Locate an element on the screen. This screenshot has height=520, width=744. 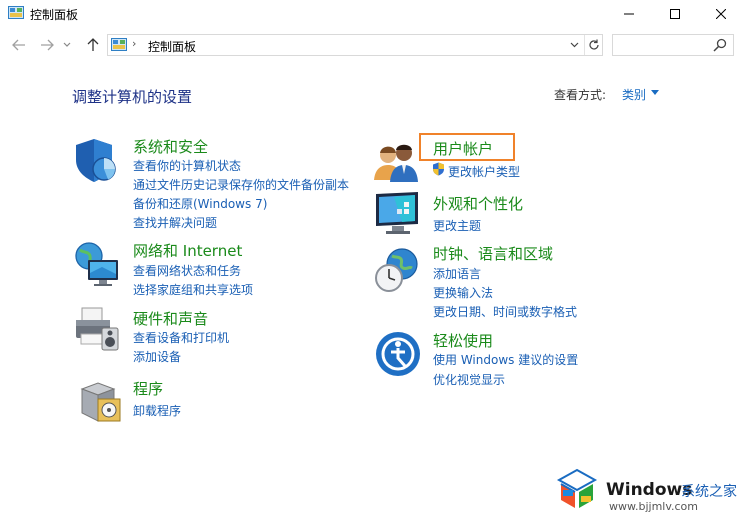
refresh-icon is located at coordinates (593, 44).